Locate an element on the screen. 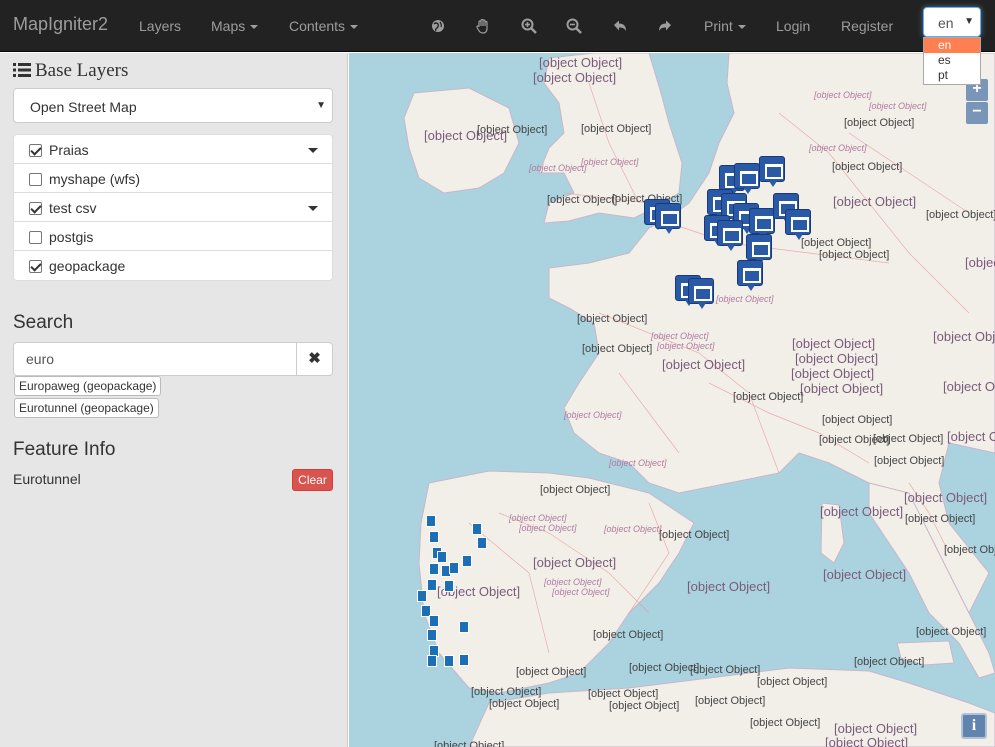  language-selected: en is located at coordinates (946, 23).